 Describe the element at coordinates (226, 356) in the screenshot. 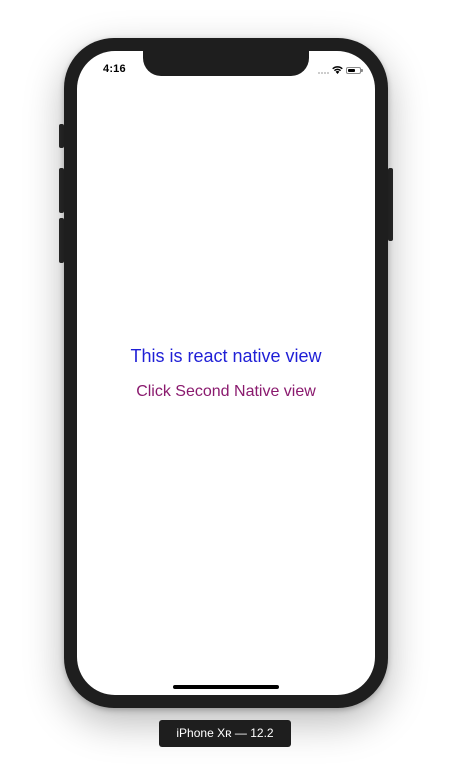

I see `react-native-view-title: This is react native view` at that location.